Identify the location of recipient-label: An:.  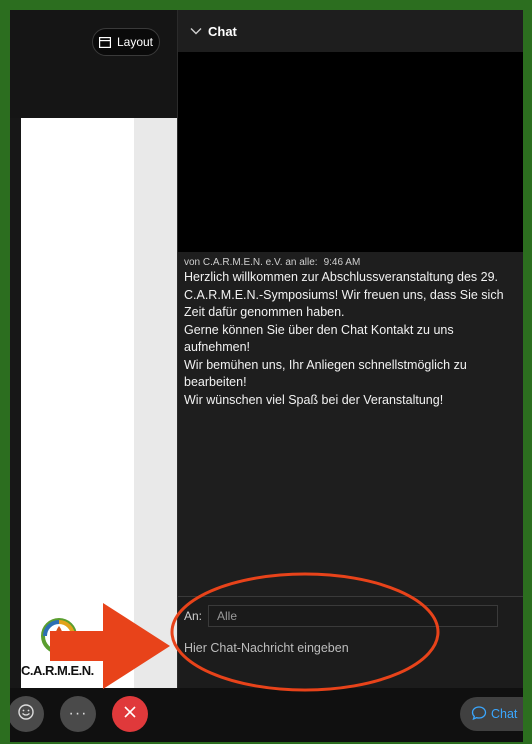
(193, 616).